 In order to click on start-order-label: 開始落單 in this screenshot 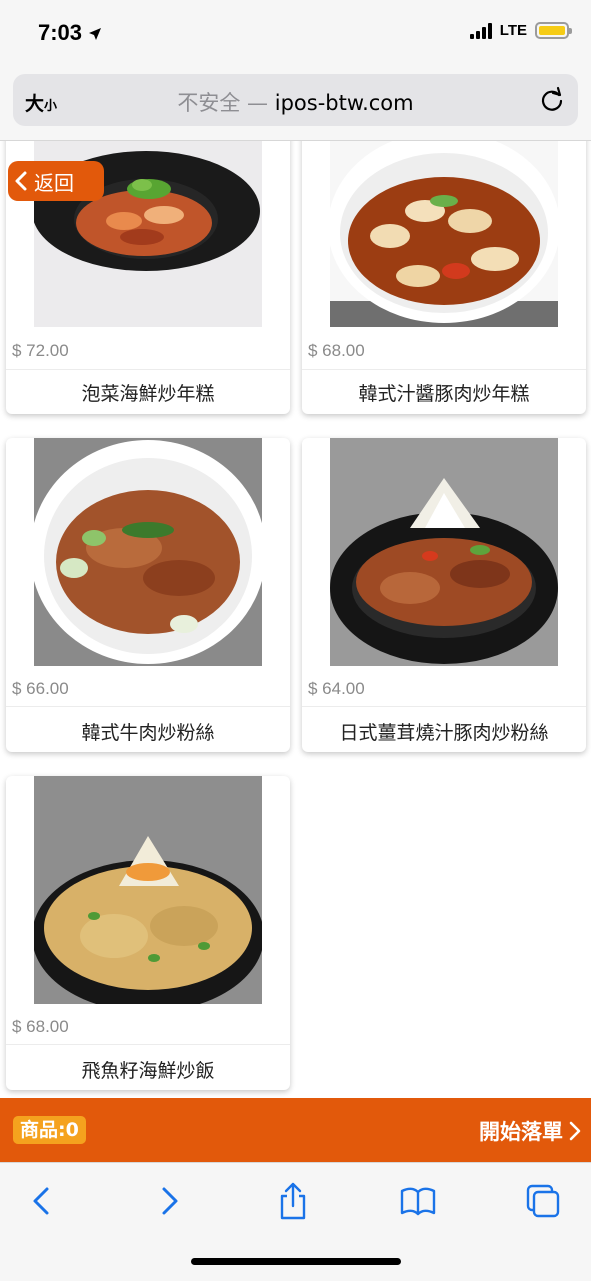, I will do `click(521, 1132)`.